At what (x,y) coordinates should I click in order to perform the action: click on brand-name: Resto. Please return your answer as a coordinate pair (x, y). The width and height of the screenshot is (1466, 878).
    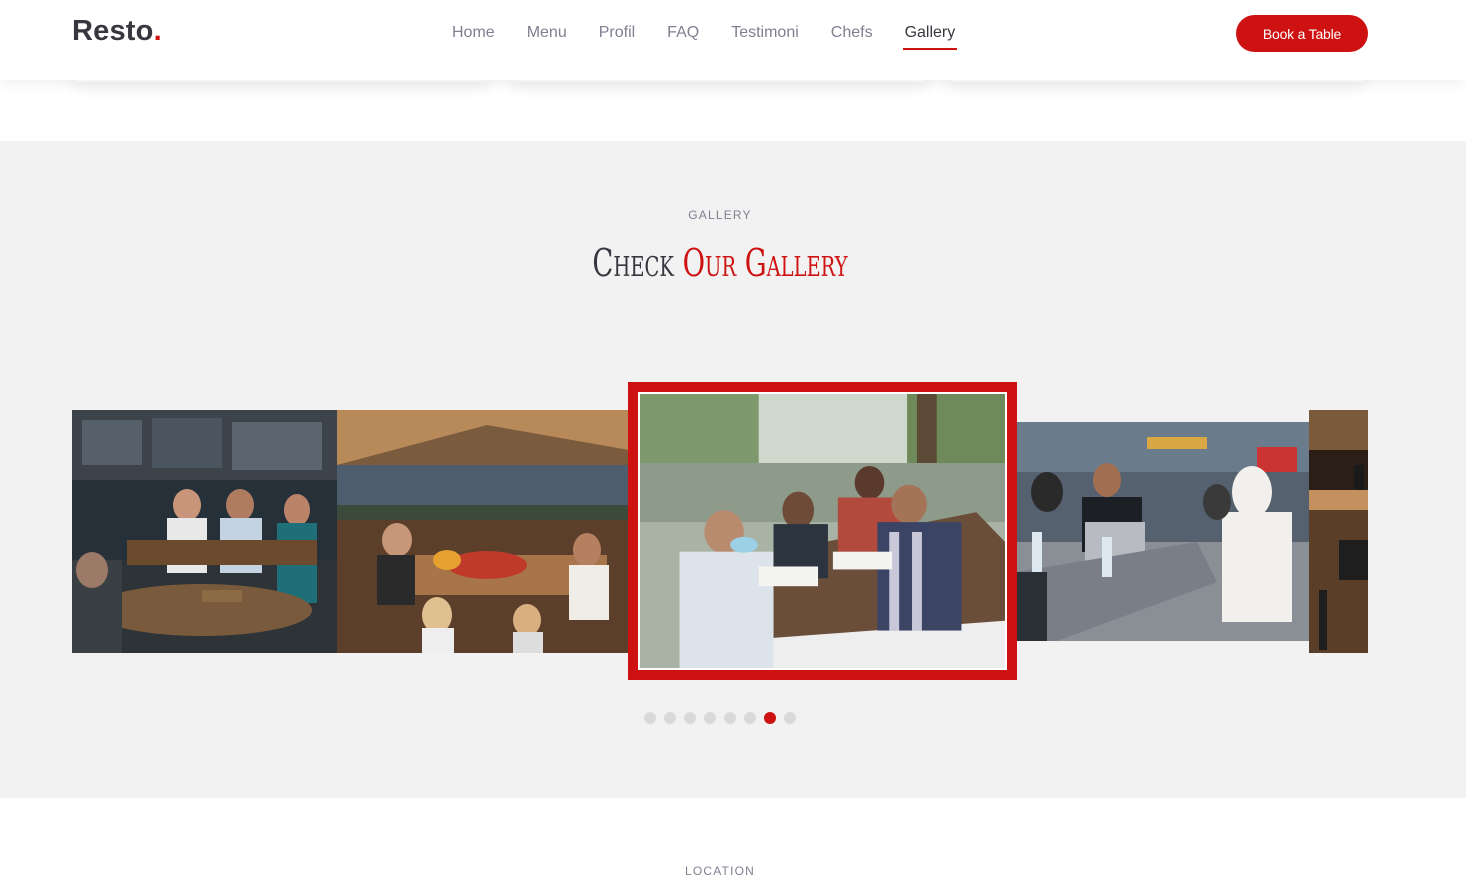
    Looking at the image, I should click on (113, 31).